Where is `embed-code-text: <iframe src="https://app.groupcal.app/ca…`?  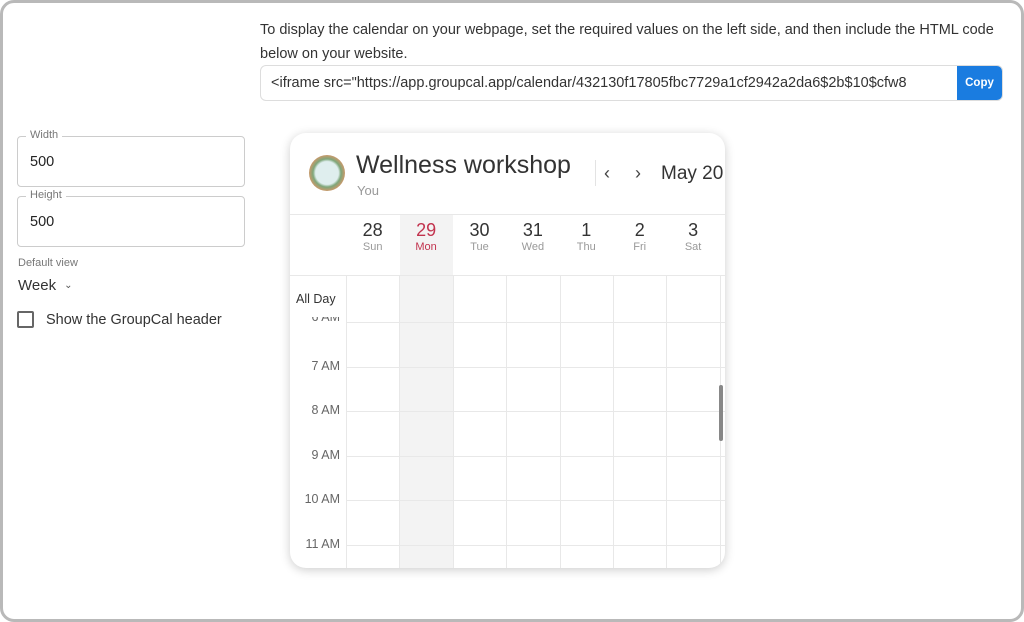 embed-code-text: <iframe src="https://app.groupcal.app/ca… is located at coordinates (609, 83).